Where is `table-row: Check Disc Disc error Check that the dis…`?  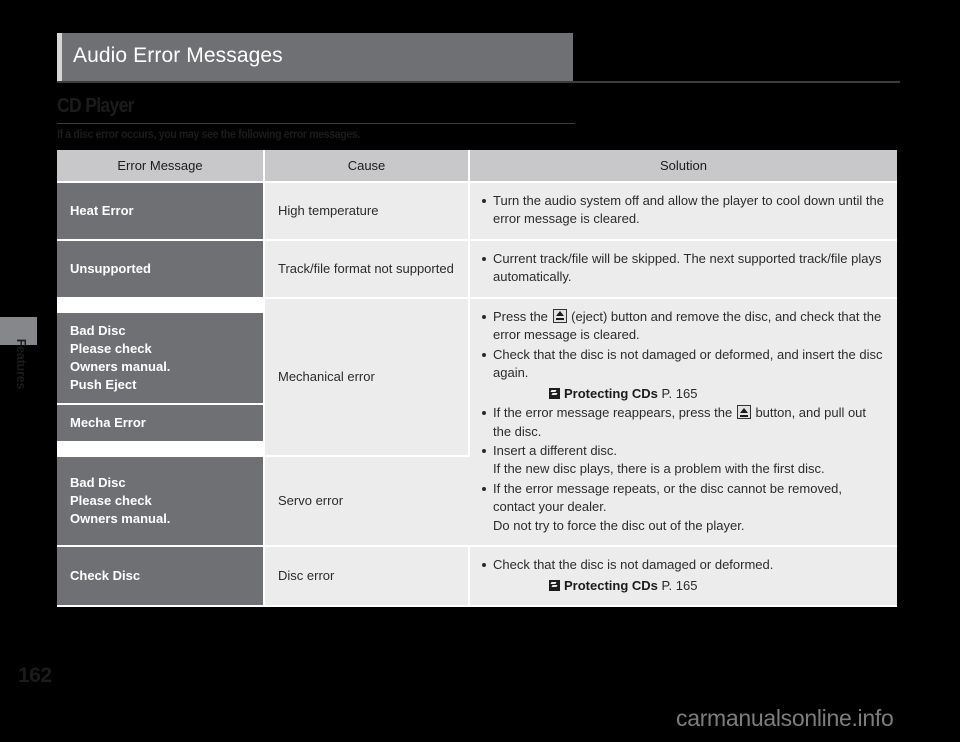 table-row: Check Disc Disc error Check that the dis… is located at coordinates (477, 577).